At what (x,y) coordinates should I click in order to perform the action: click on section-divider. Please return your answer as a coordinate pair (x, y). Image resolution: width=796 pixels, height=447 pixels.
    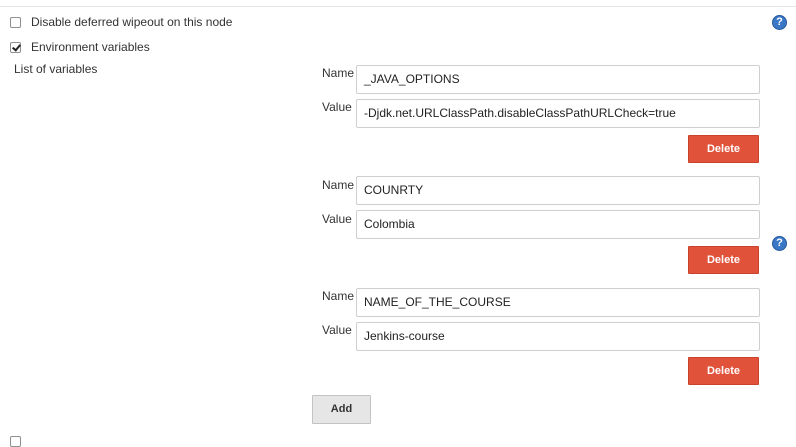
    Looking at the image, I should click on (398, 6).